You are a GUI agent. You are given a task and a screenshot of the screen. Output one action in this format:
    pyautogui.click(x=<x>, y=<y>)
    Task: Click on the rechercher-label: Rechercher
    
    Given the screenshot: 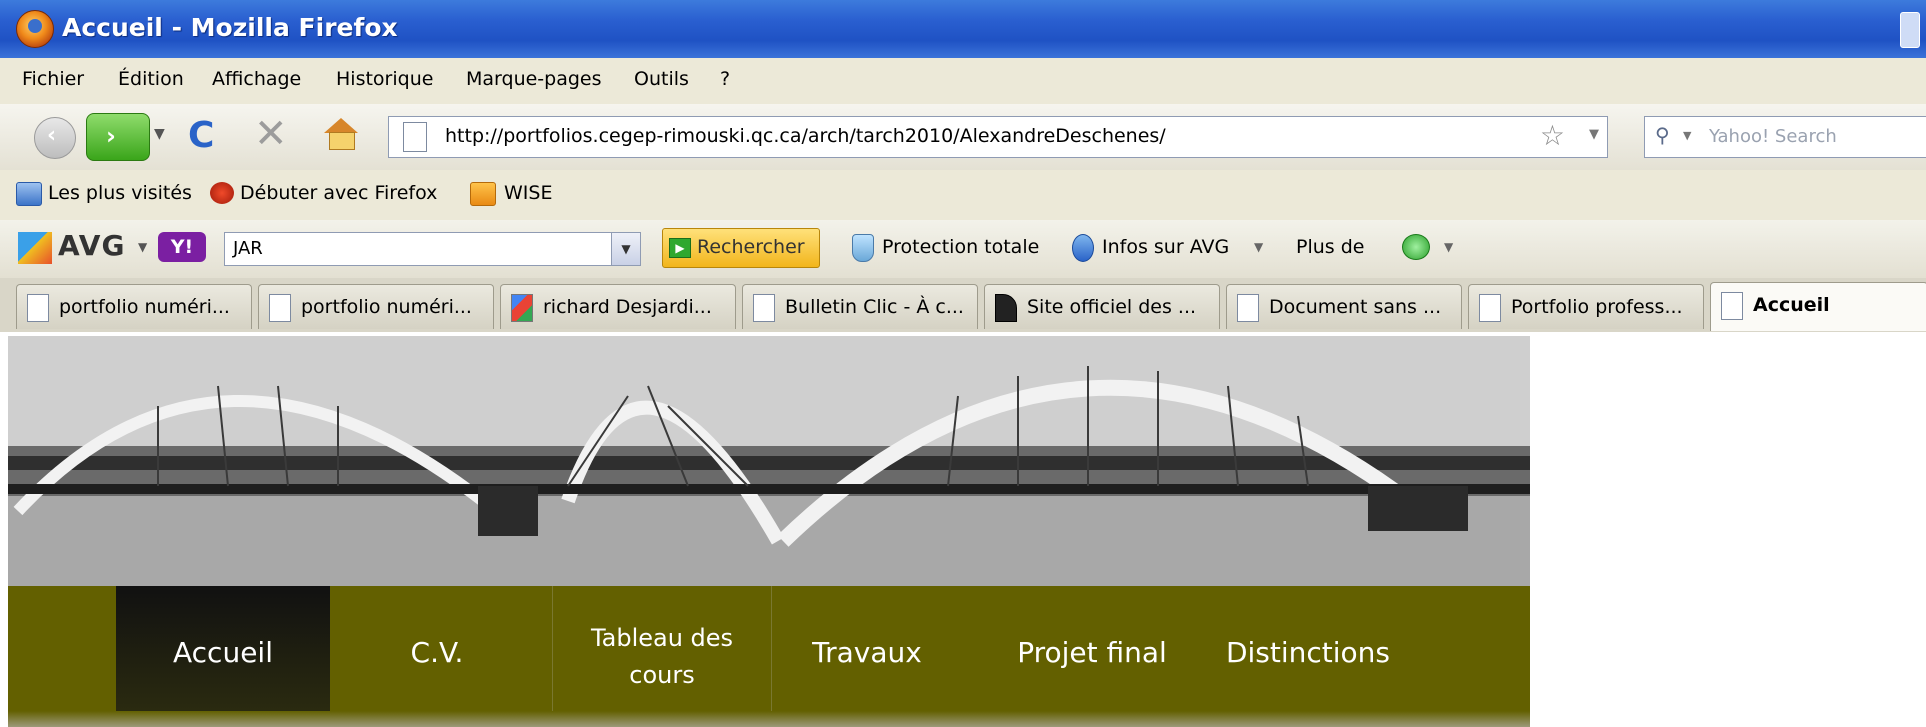 What is the action you would take?
    pyautogui.click(x=751, y=247)
    